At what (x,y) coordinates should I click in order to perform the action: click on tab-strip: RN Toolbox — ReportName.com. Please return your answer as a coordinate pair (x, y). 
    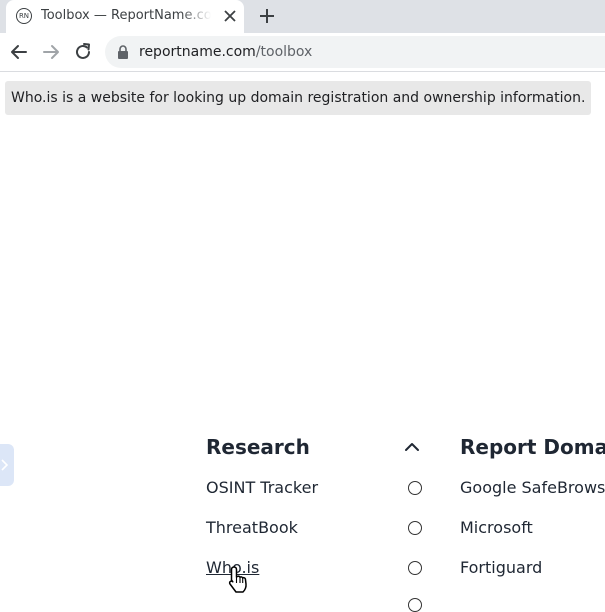
    Looking at the image, I should click on (302, 16).